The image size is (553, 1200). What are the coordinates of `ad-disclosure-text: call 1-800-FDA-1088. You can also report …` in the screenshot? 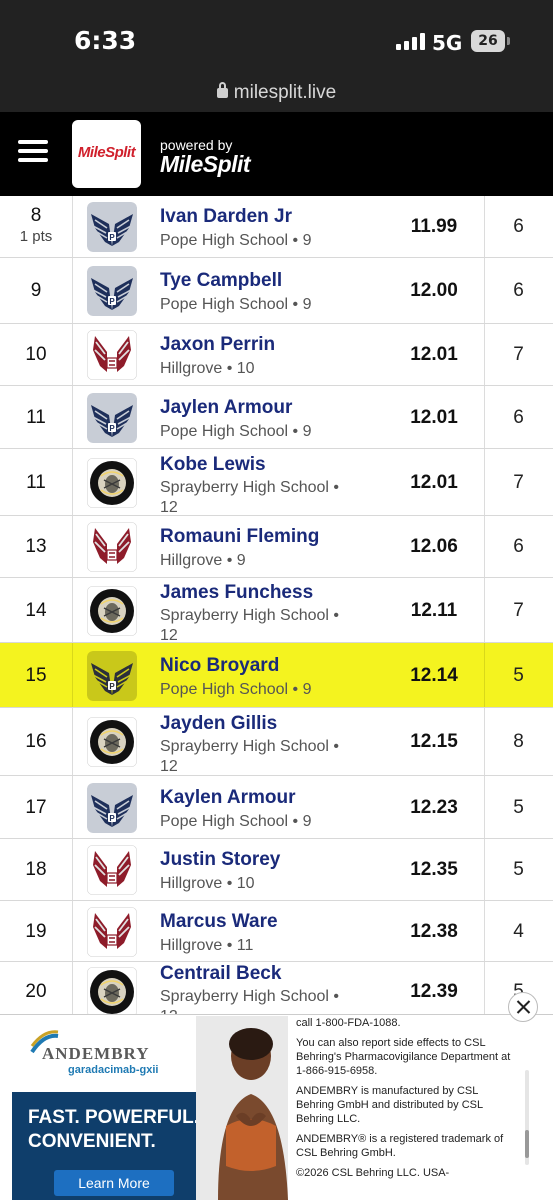 It's located at (407, 1106).